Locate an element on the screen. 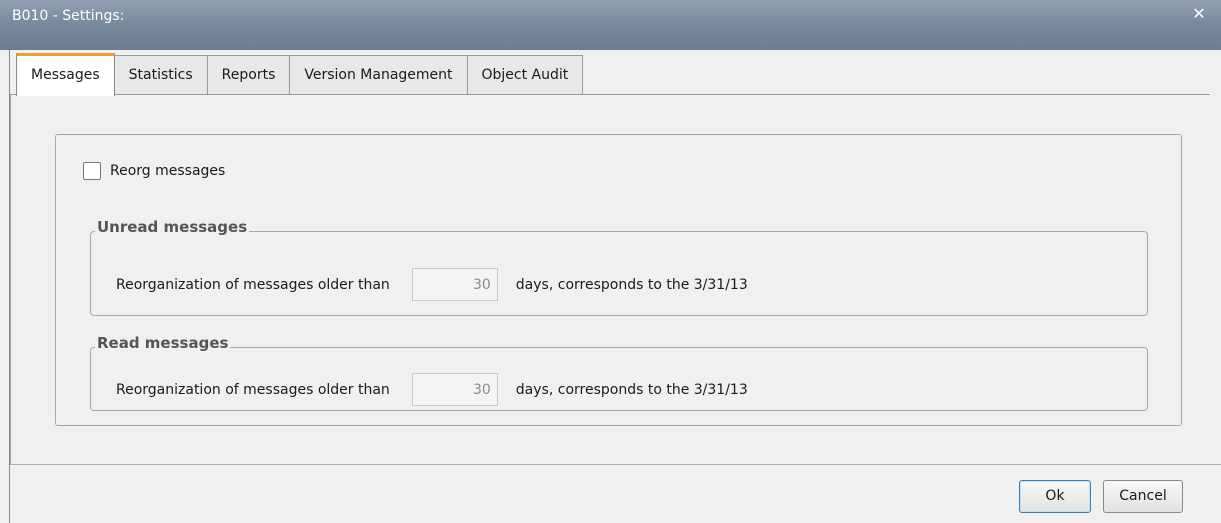  title-bar: B010 - Settings: ✕ is located at coordinates (610, 25).